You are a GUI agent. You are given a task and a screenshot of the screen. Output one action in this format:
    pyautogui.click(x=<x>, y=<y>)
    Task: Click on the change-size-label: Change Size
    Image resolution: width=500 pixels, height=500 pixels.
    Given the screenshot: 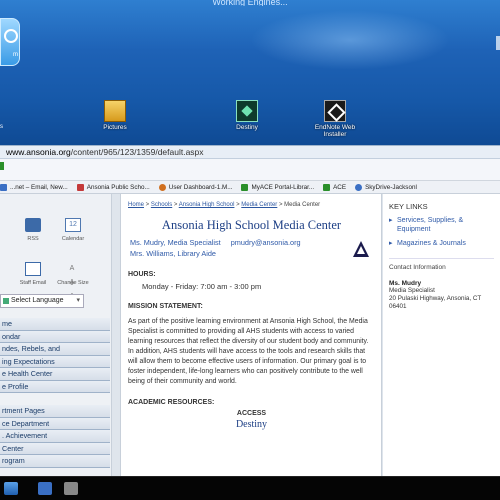 What is the action you would take?
    pyautogui.click(x=73, y=283)
    